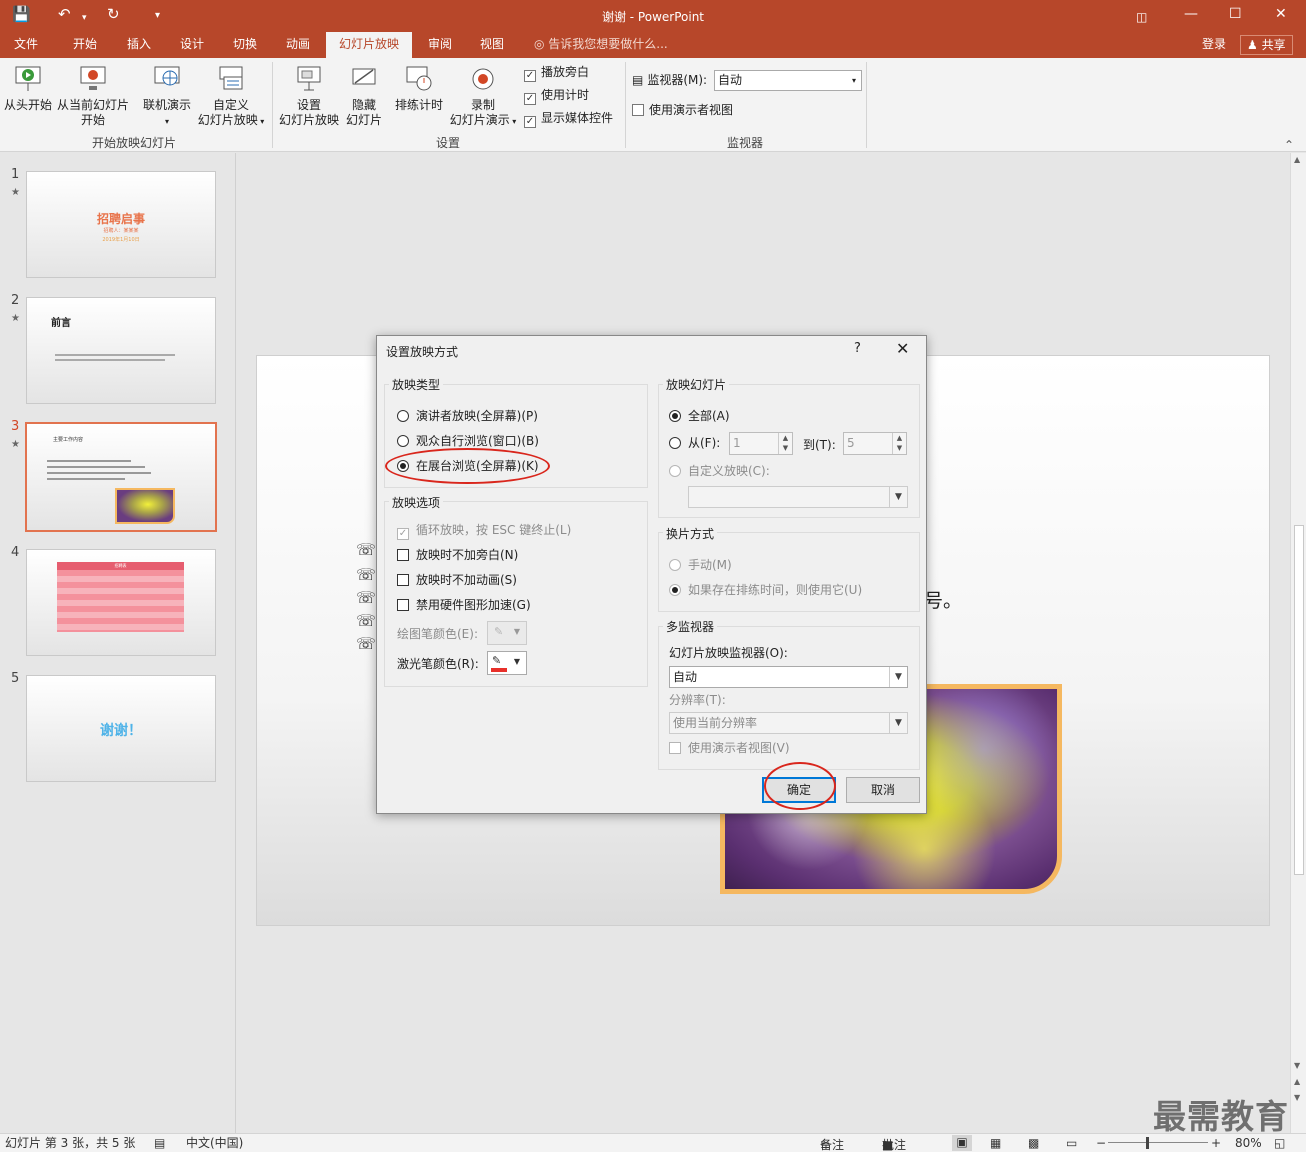 The height and width of the screenshot is (1152, 1306). Describe the element at coordinates (875, 443) in the screenshot. I see `to-slide-spinner: 5 ▲ ▼` at that location.